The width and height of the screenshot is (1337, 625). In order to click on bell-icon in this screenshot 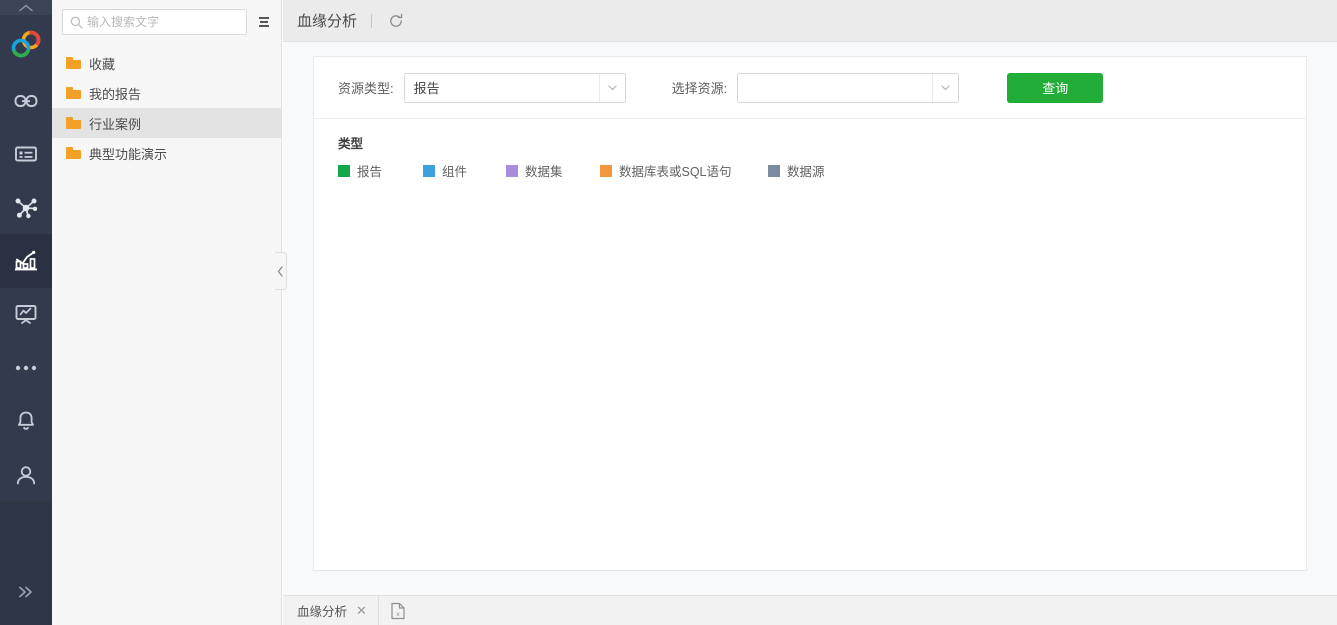, I will do `click(26, 420)`.